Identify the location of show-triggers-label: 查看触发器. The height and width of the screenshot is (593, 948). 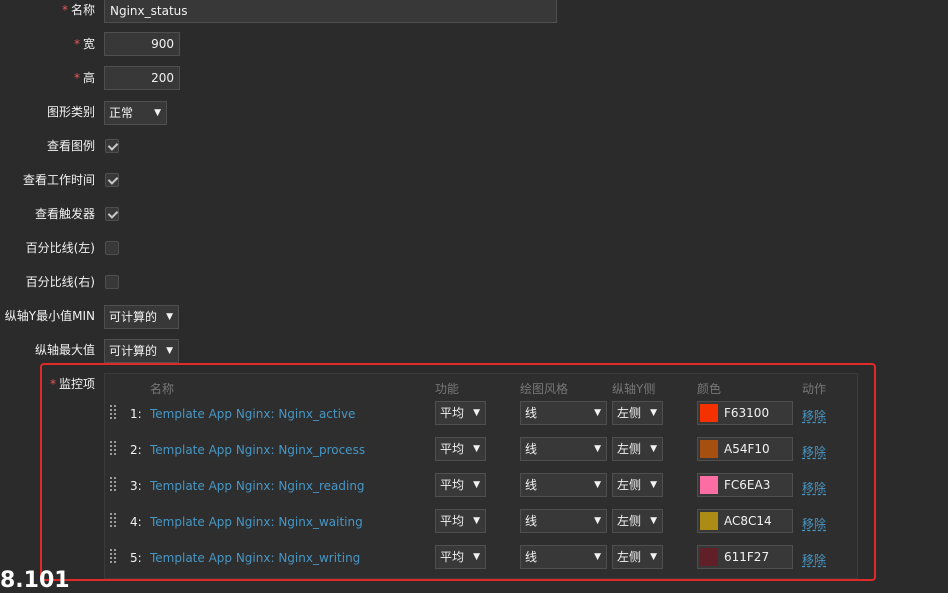
(64, 214).